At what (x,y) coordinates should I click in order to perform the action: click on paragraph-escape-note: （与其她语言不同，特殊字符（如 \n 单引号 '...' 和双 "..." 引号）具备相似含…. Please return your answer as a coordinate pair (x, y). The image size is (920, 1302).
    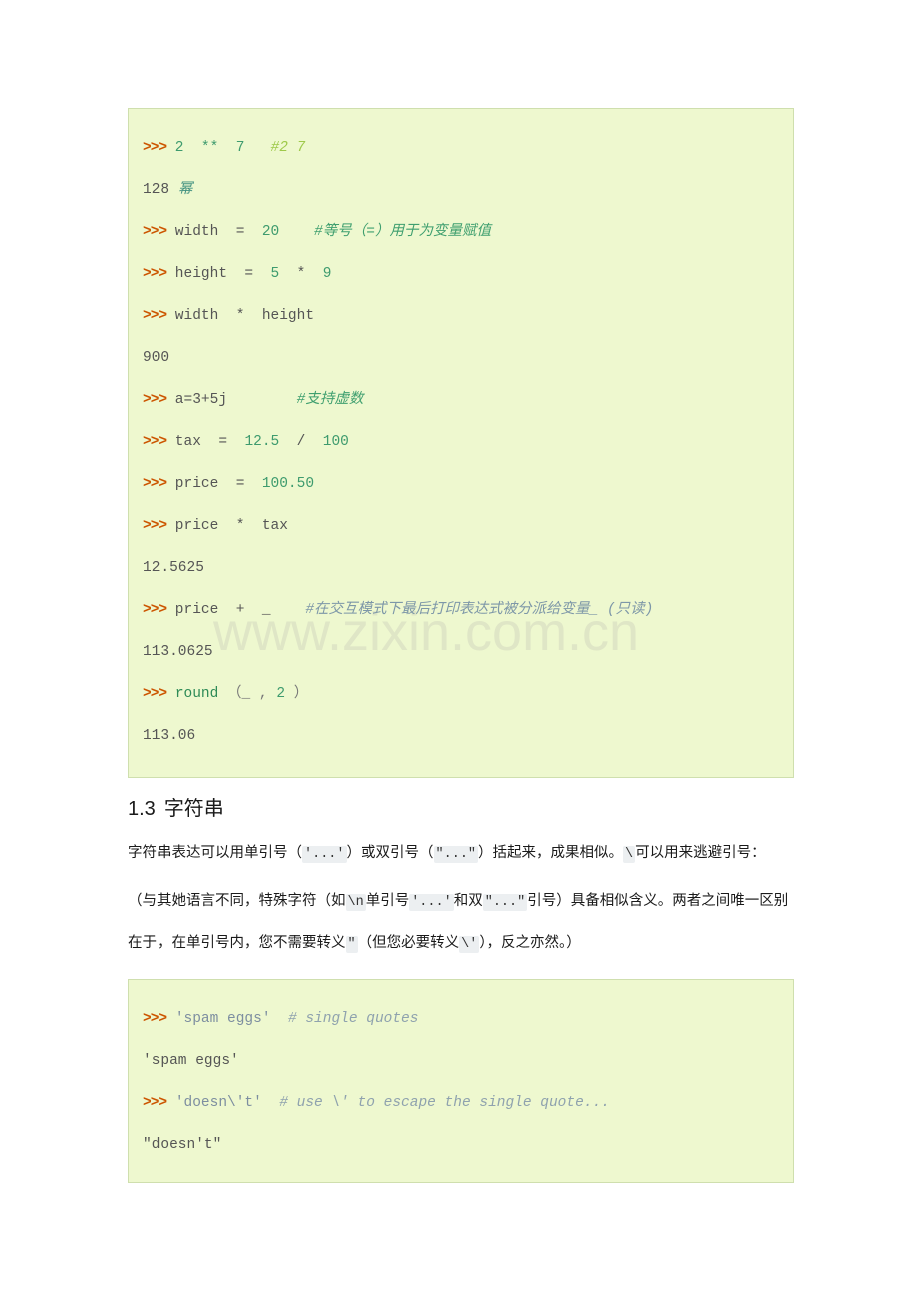
    Looking at the image, I should click on (461, 923).